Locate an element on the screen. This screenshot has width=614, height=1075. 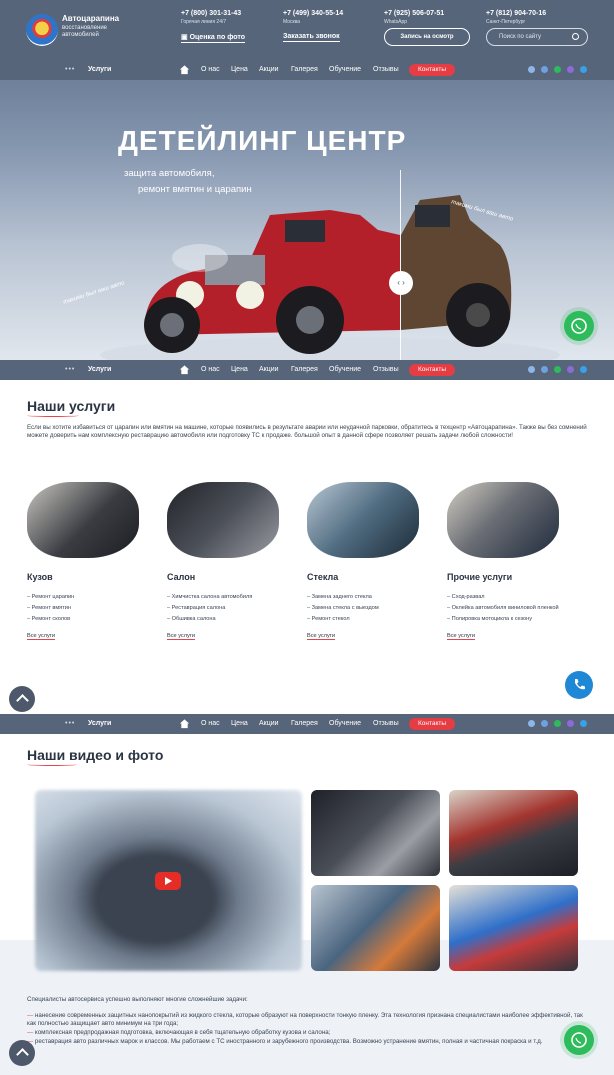
photo-estimate-link: ▣ Оценка по фото is located at coordinates (213, 38).